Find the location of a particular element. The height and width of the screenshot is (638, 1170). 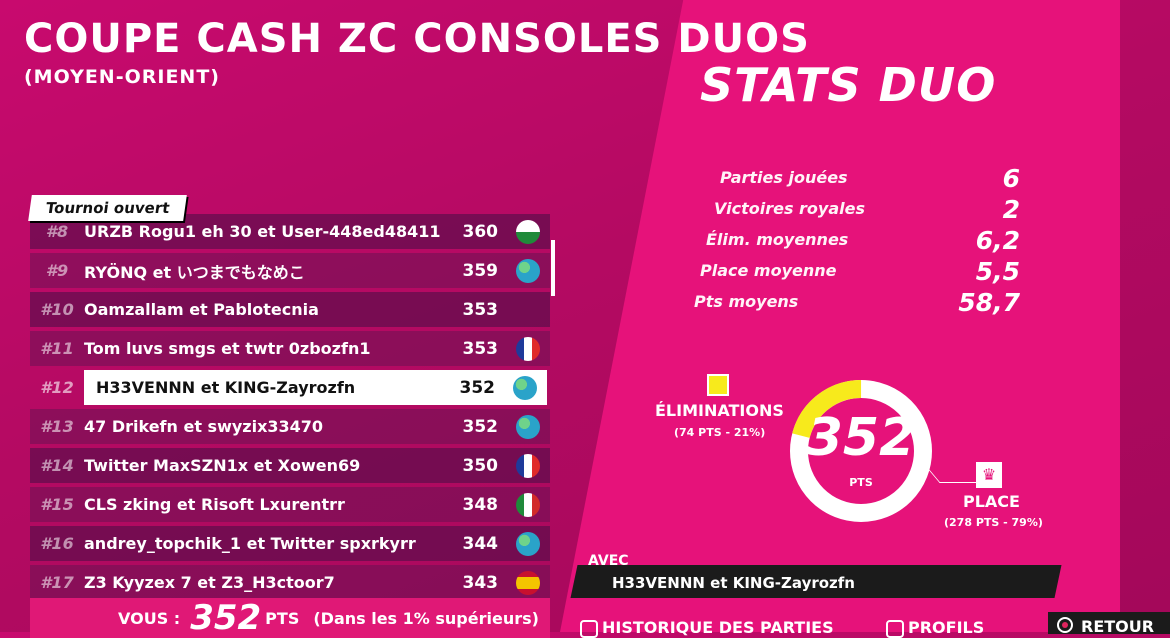

row-team: Twitter MaxSZN1x et Xowen69 is located at coordinates (222, 465).